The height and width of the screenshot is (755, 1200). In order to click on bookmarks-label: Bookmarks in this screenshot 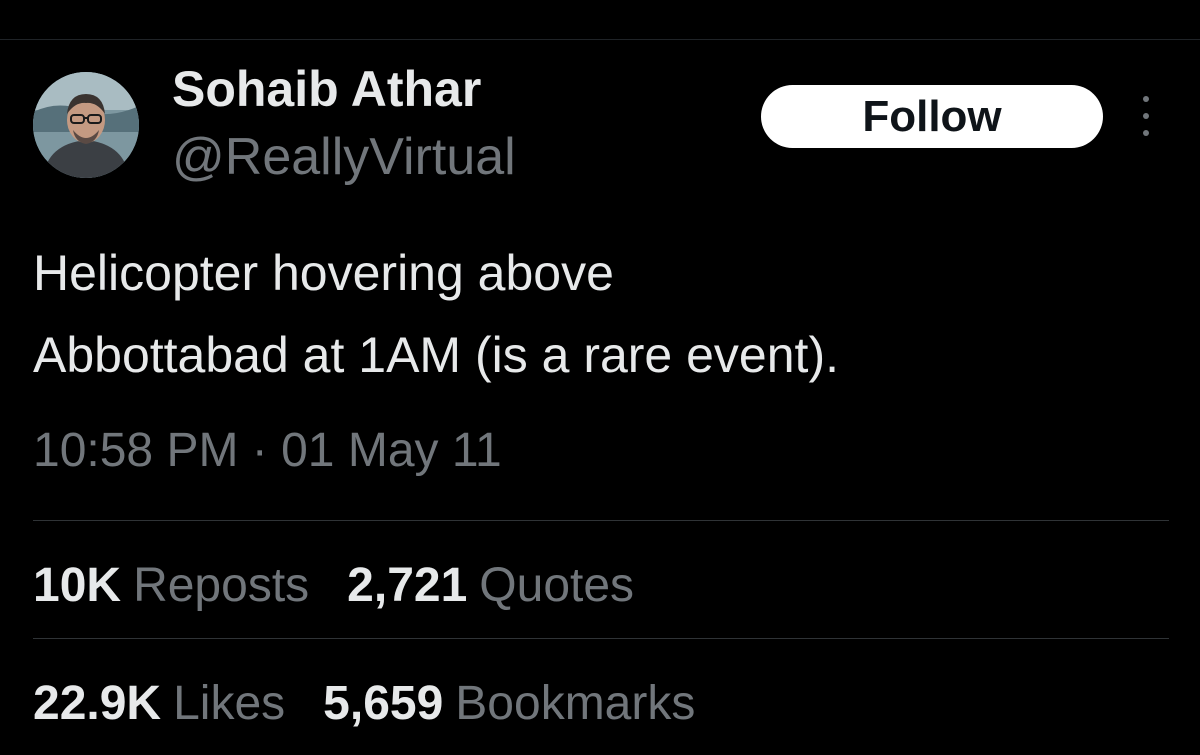, I will do `click(575, 703)`.